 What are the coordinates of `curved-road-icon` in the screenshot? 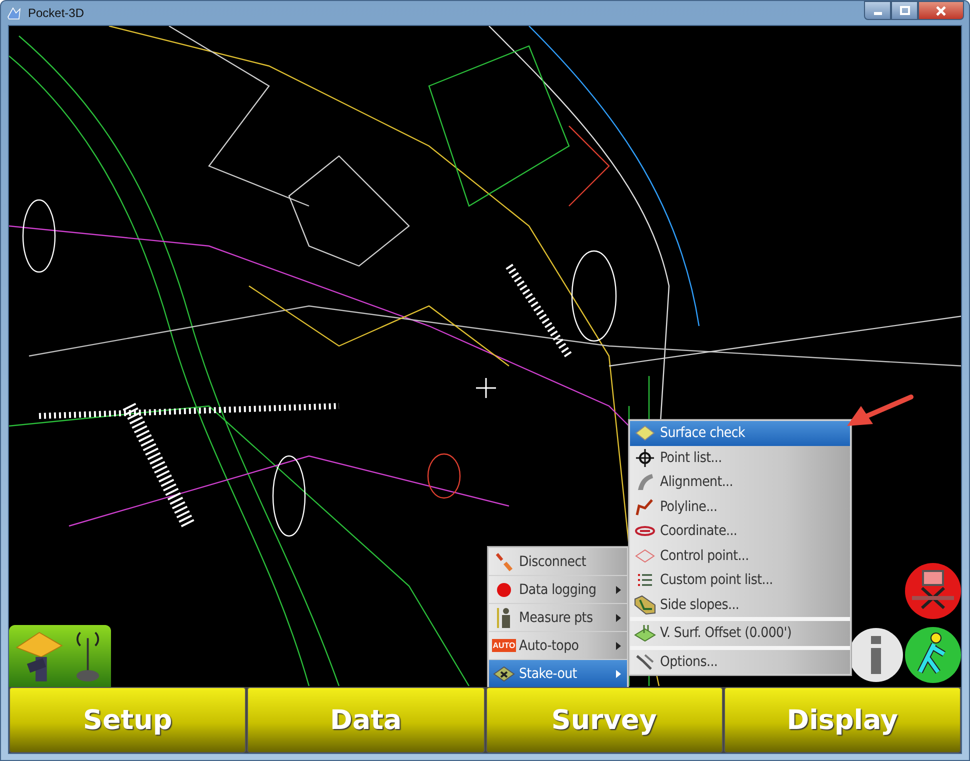 It's located at (645, 482).